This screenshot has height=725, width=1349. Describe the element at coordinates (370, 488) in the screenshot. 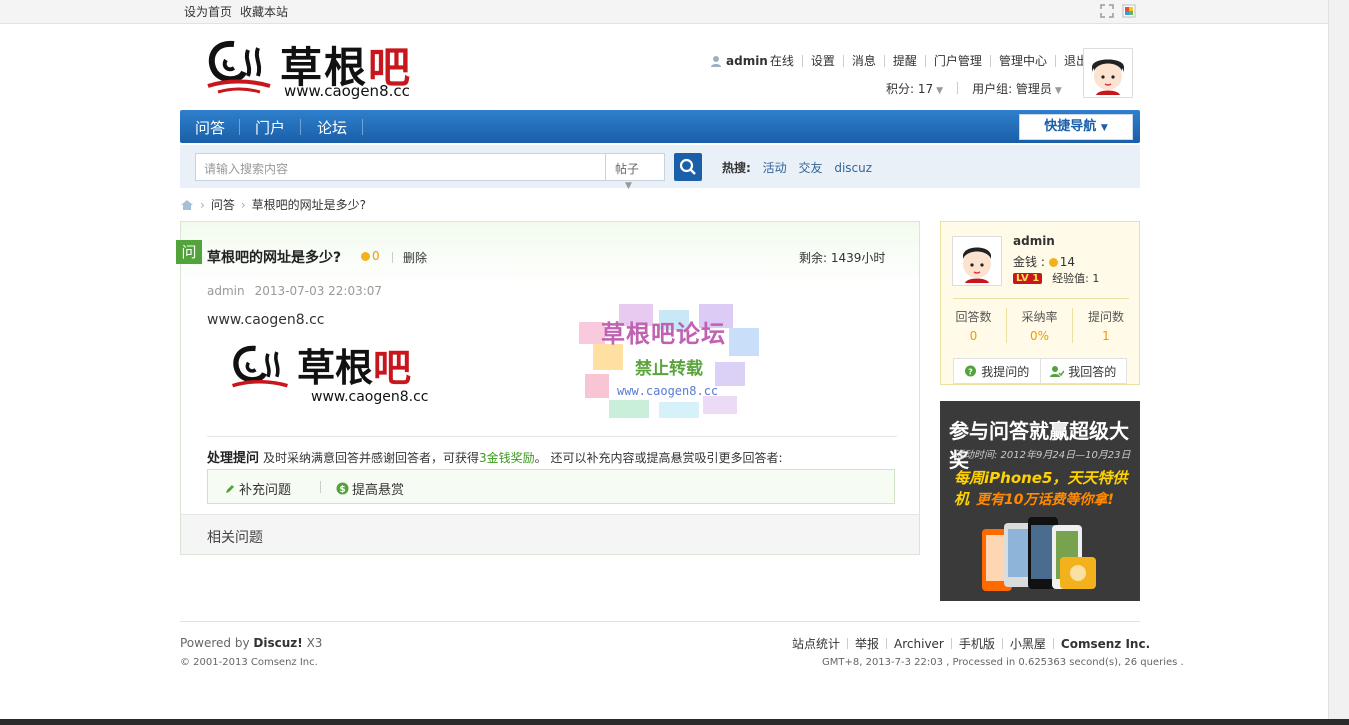

I see `raise-reward-button: $ 提高悬赏` at that location.